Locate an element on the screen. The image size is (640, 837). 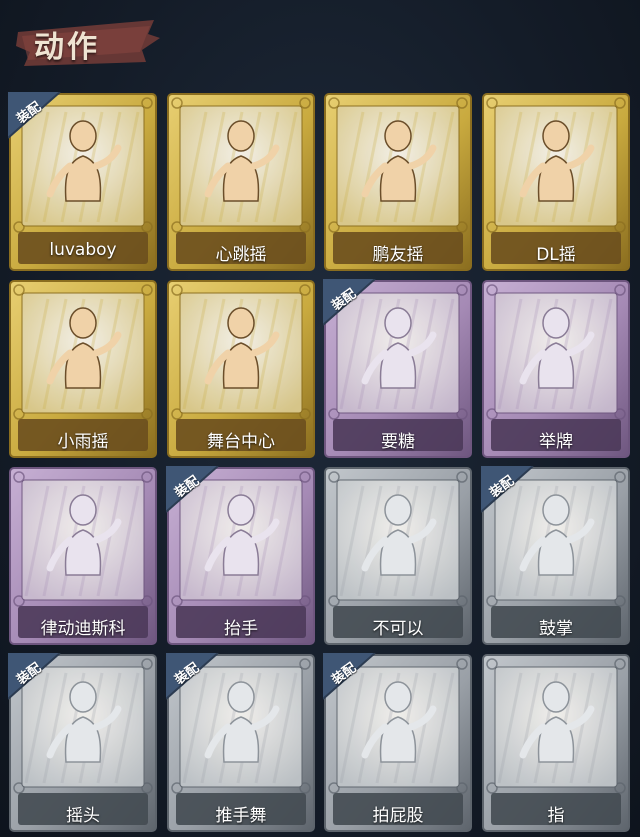
emote-card: luvaboy 装配 is located at coordinates (83, 182).